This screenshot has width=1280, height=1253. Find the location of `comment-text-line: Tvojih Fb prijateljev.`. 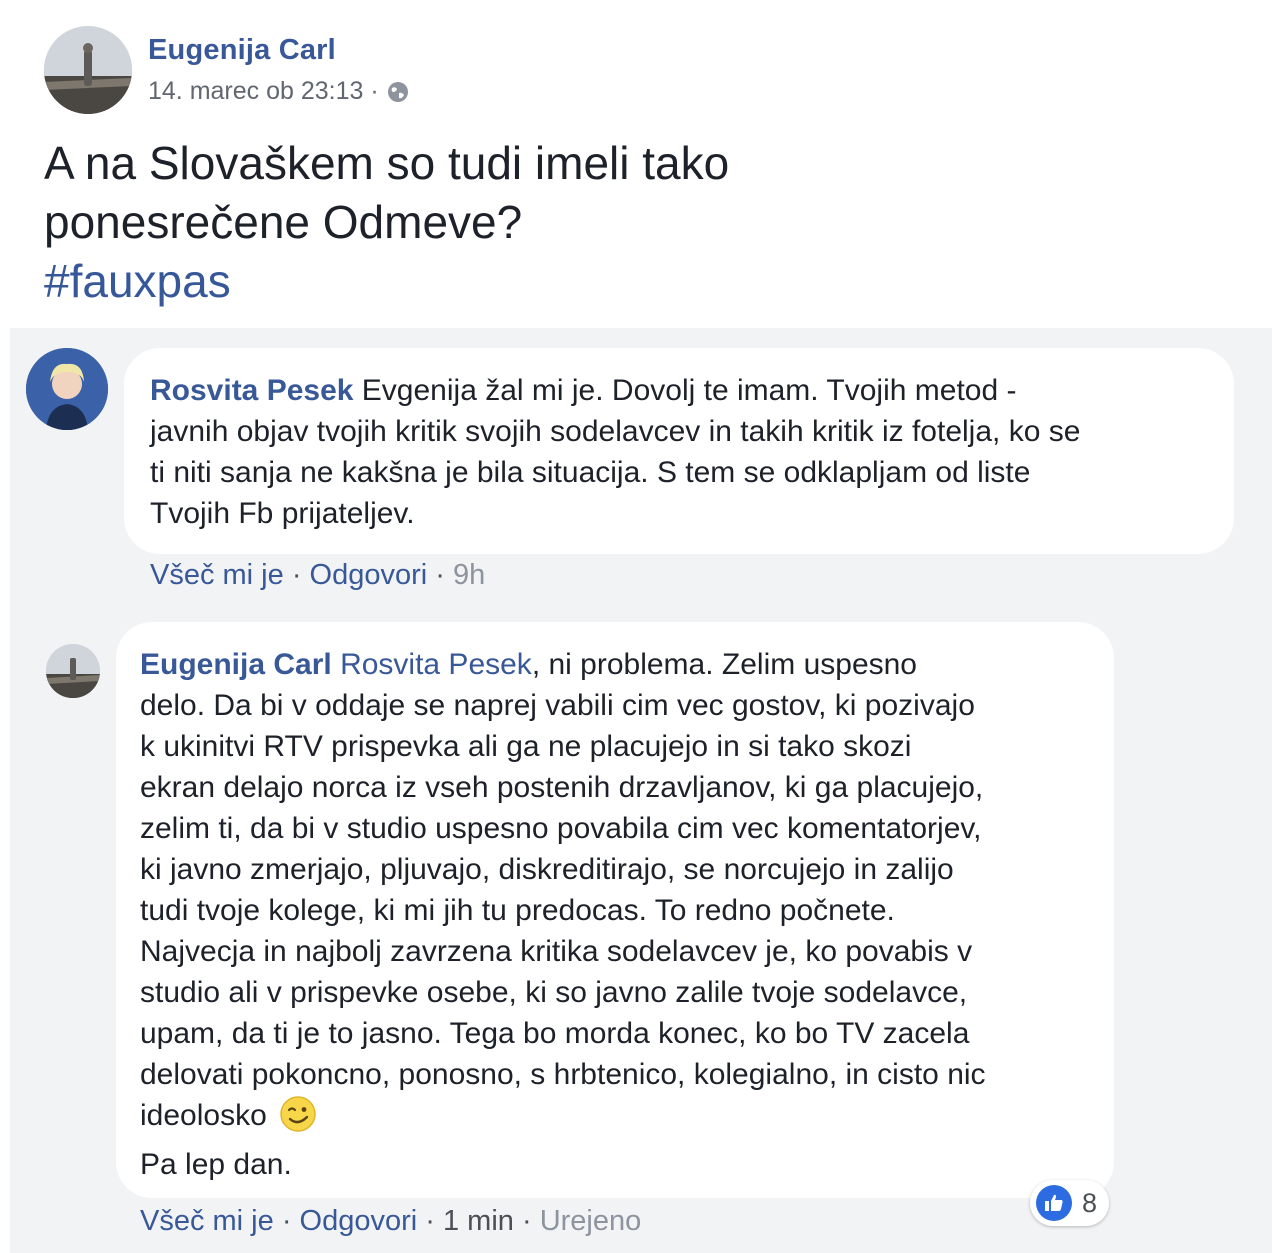

comment-text-line: Tvojih Fb prijateljev. is located at coordinates (282, 513).